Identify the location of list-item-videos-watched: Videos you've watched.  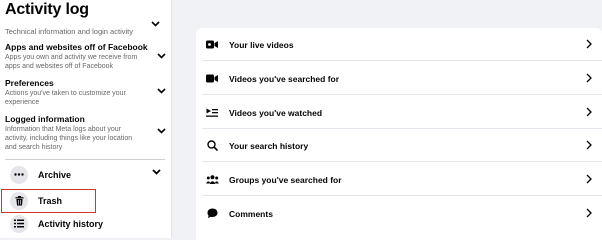
(399, 112).